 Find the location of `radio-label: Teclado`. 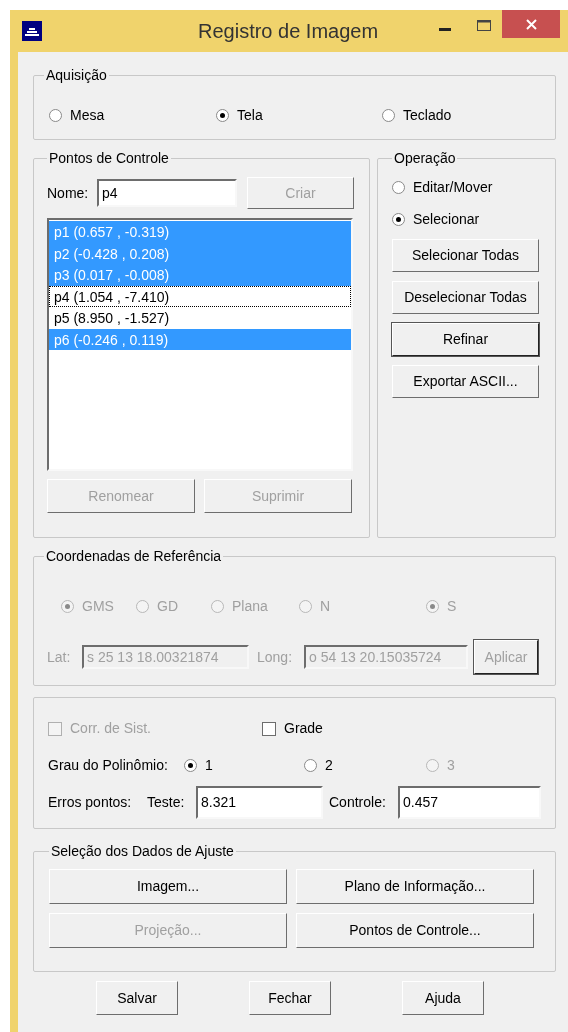

radio-label: Teclado is located at coordinates (427, 115).